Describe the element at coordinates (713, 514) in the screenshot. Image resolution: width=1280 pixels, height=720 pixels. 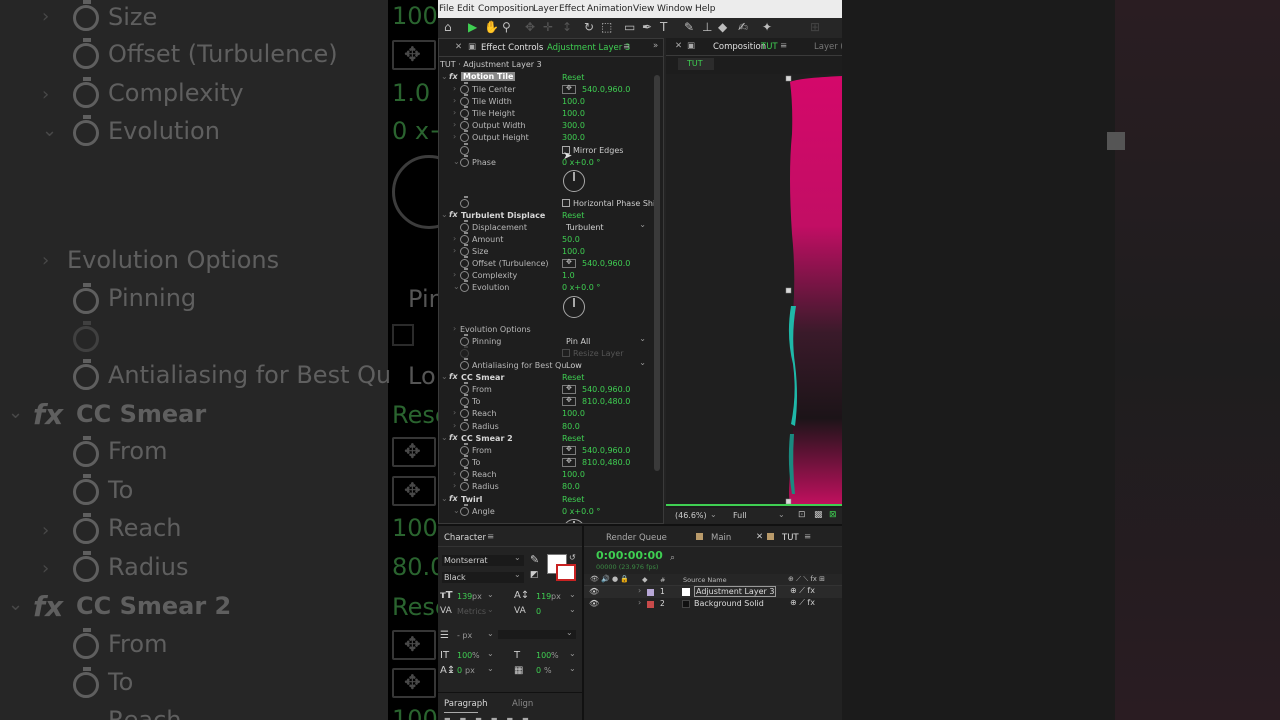
I see `magnification-chevron-icon: ⌄` at that location.